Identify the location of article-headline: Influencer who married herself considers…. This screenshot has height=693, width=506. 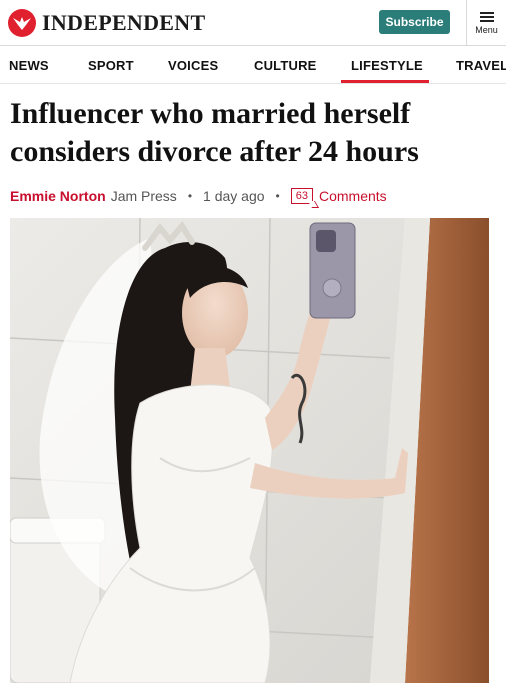
(255, 133).